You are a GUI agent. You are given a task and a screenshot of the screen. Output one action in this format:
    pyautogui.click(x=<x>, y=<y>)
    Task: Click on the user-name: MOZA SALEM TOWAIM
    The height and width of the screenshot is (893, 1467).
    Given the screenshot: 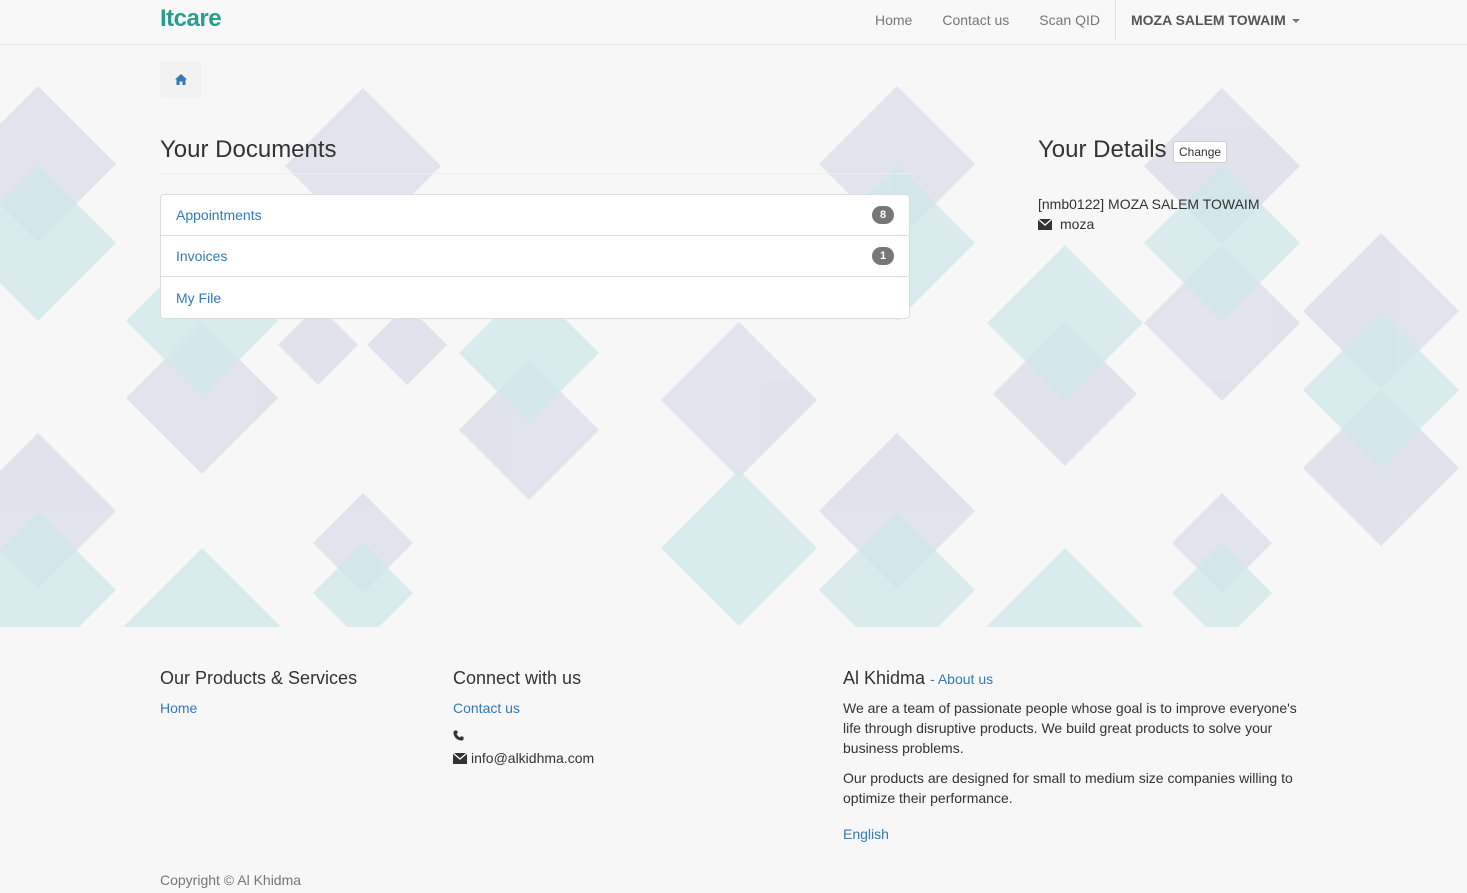 What is the action you would take?
    pyautogui.click(x=1208, y=20)
    